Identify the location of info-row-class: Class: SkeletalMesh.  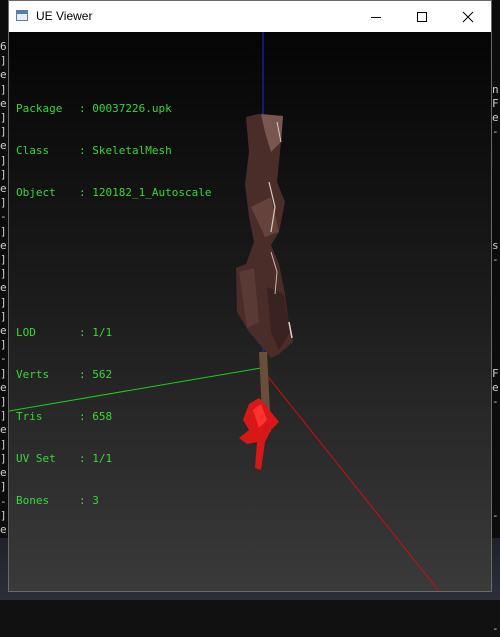
(113, 151).